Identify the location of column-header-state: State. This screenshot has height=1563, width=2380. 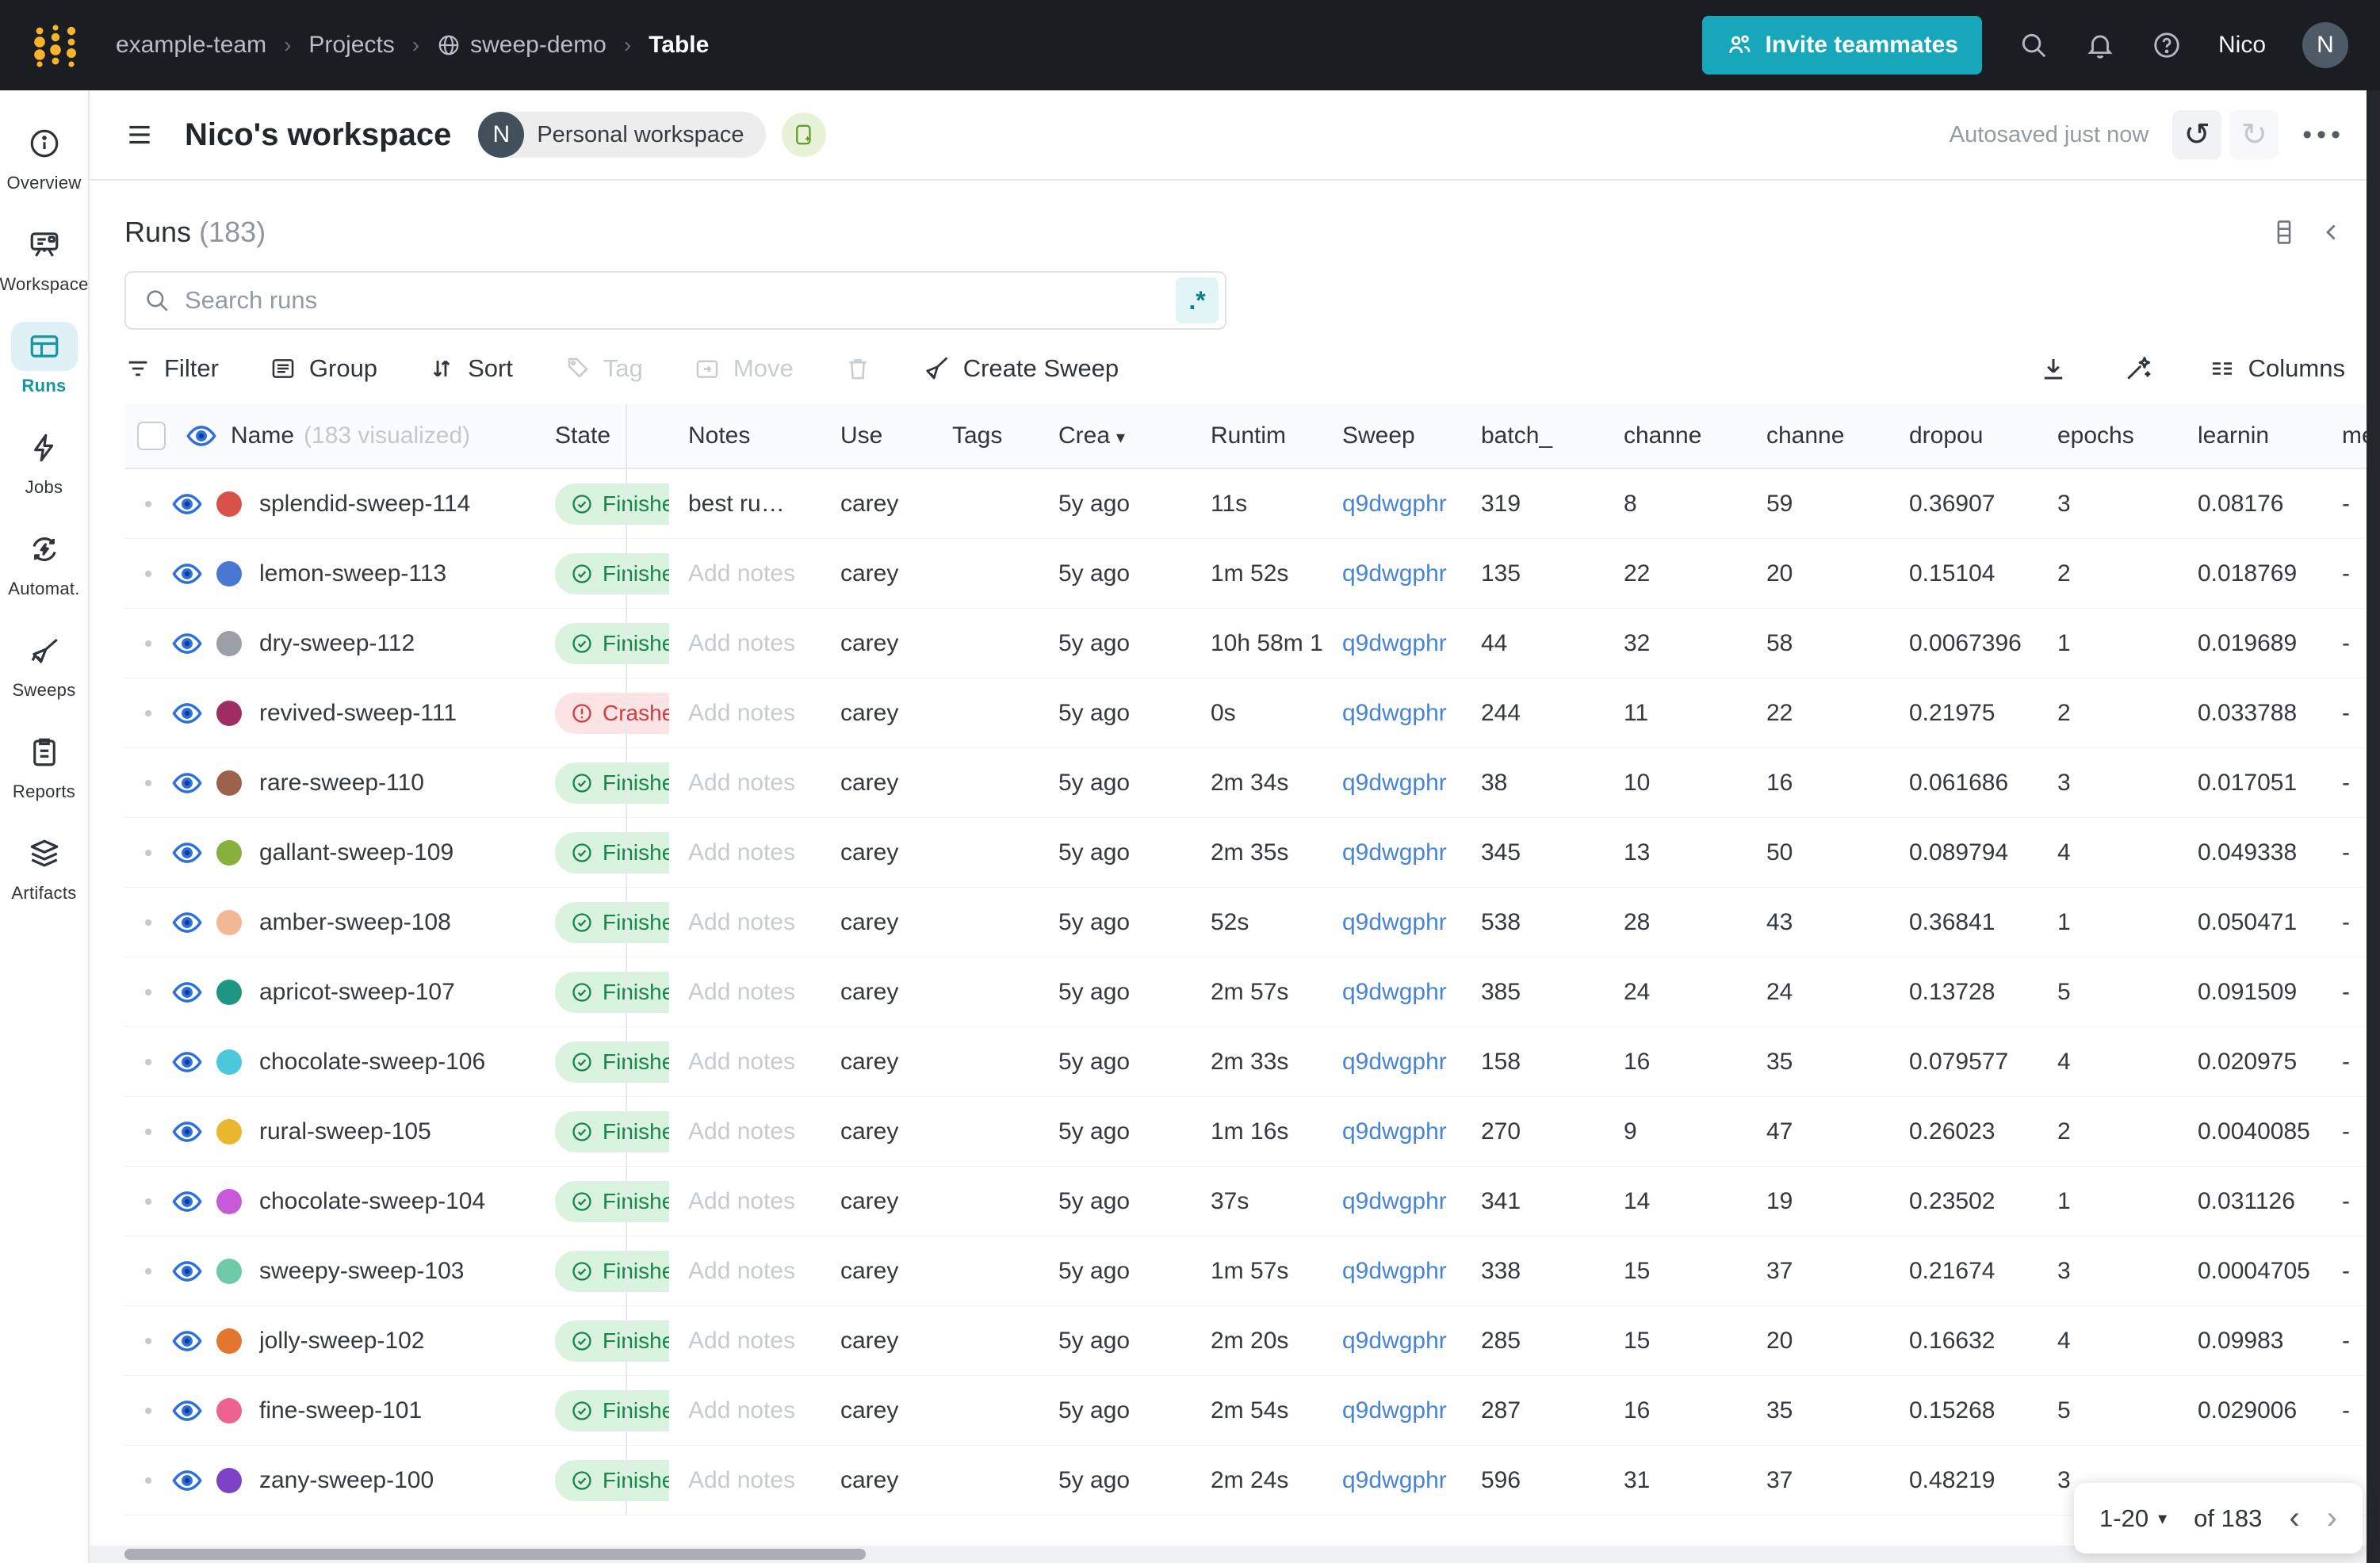
(602, 435).